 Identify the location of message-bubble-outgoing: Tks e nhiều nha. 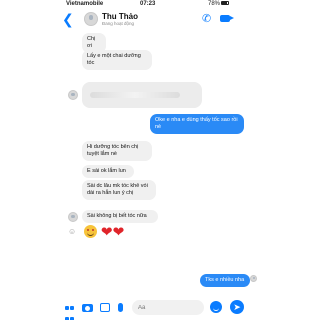
(225, 280).